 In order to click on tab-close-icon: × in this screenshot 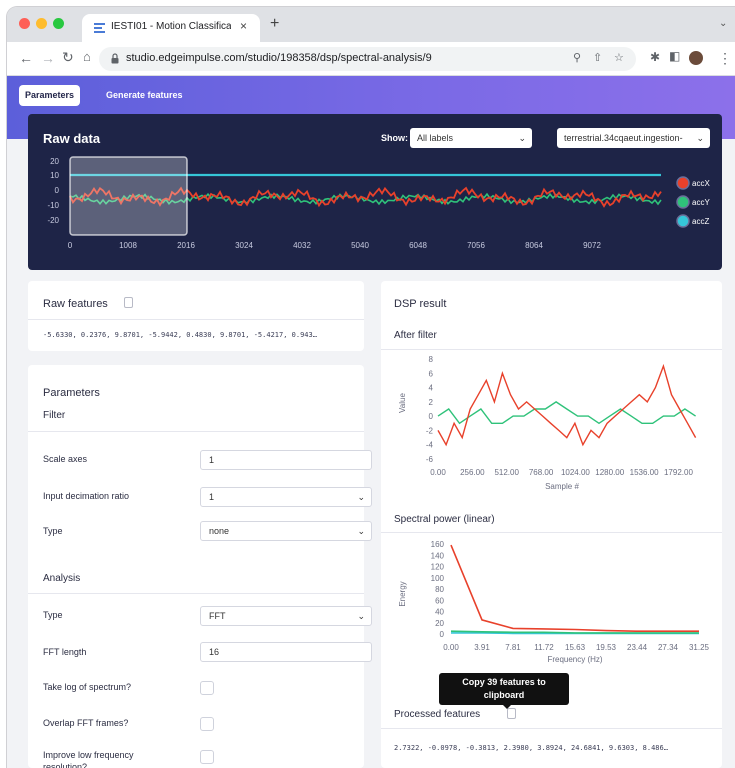, I will do `click(243, 26)`.